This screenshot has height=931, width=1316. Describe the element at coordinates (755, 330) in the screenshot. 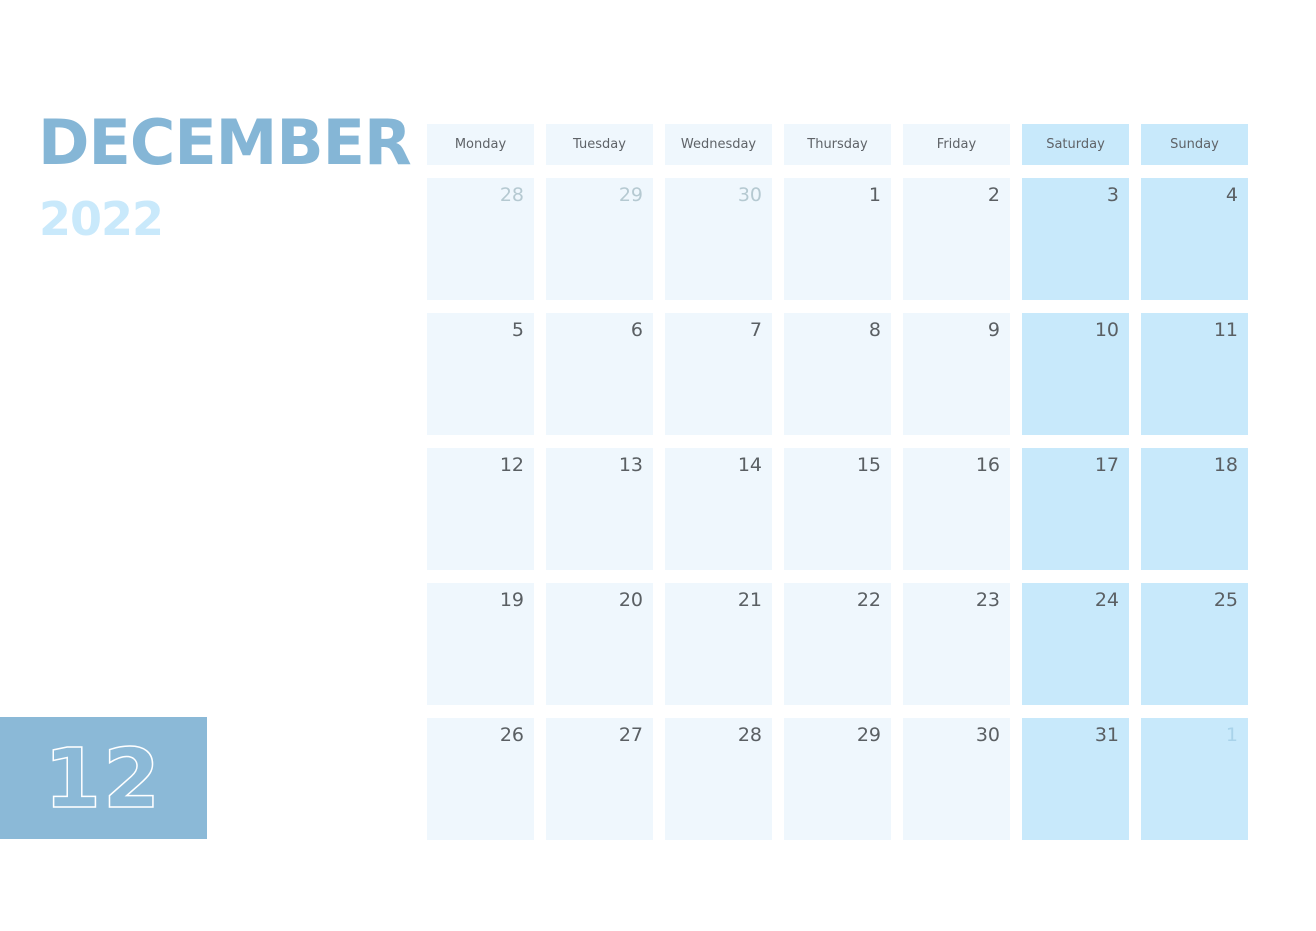

I see `day-number: 7` at that location.